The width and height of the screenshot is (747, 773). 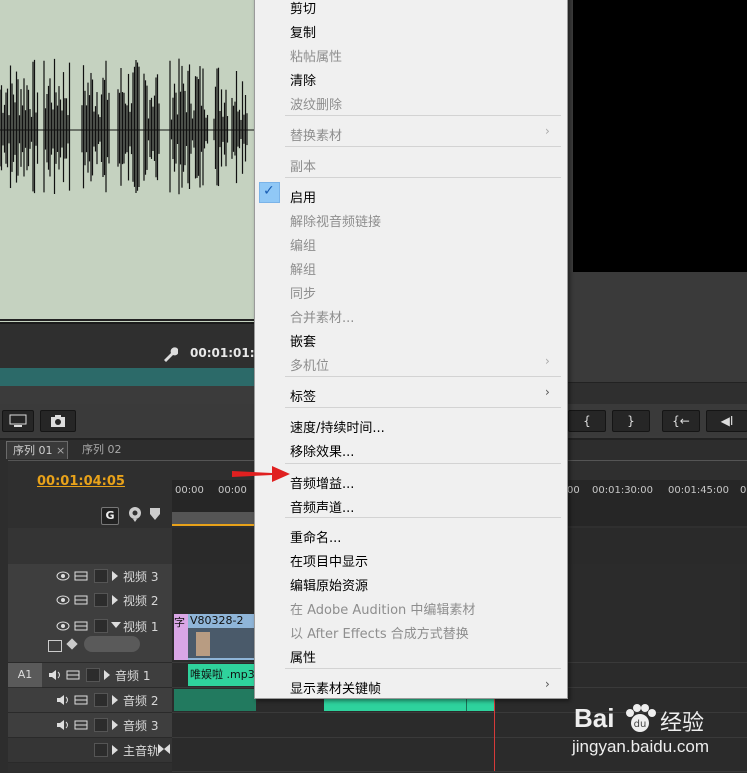 What do you see at coordinates (222, 353) in the screenshot?
I see `source-timecode: 00:01:01:` at bounding box center [222, 353].